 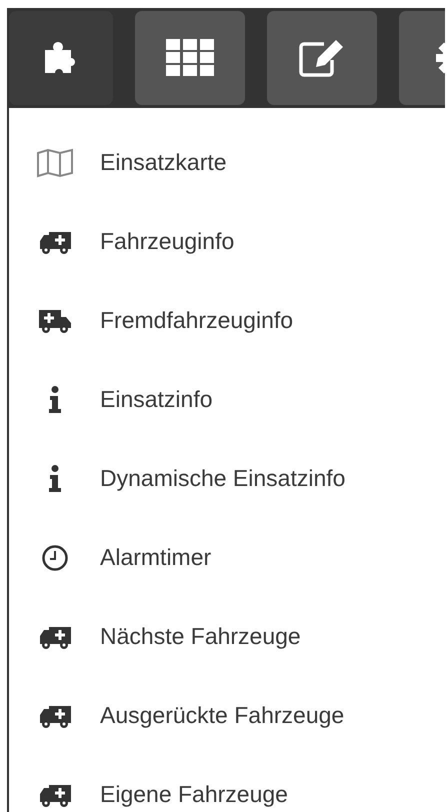 What do you see at coordinates (156, 399) in the screenshot?
I see `menu-item: Einsatzinfo` at bounding box center [156, 399].